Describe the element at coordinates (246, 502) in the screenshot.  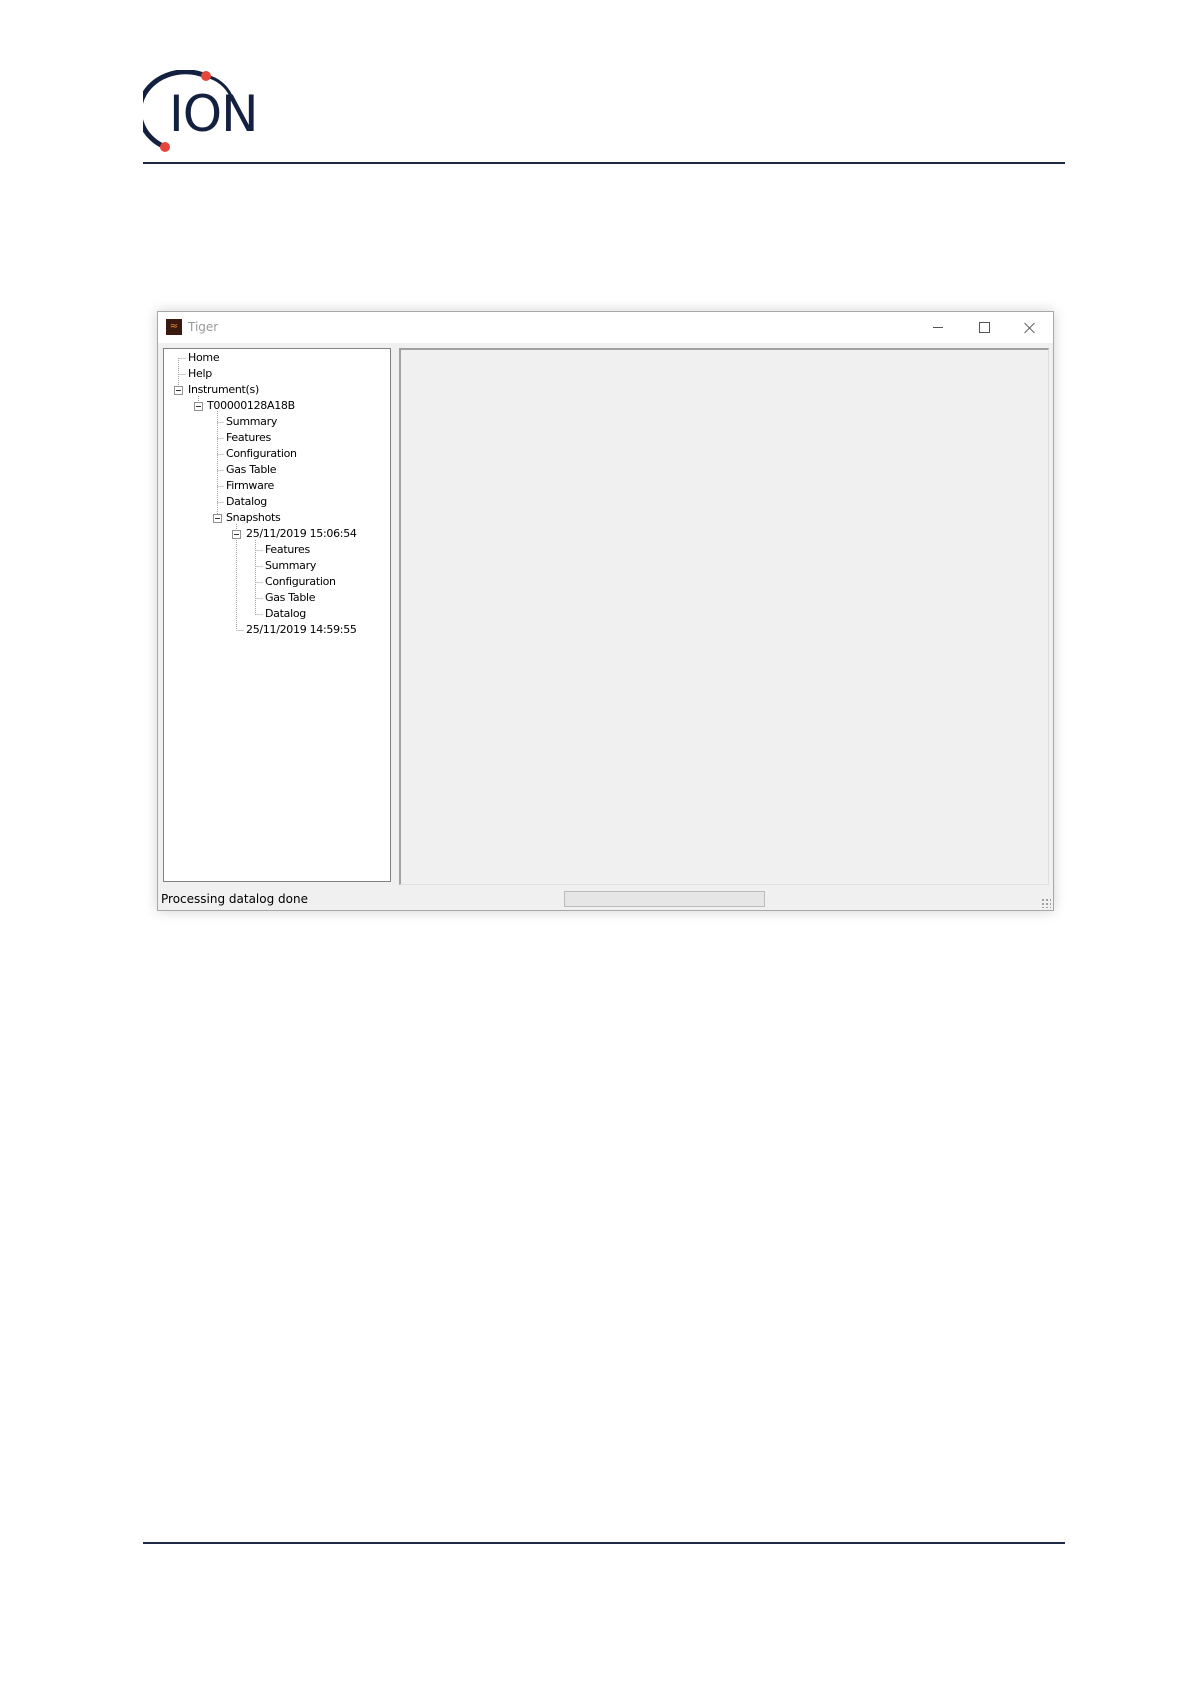
I see `tree-item-datalog: Datalog` at that location.